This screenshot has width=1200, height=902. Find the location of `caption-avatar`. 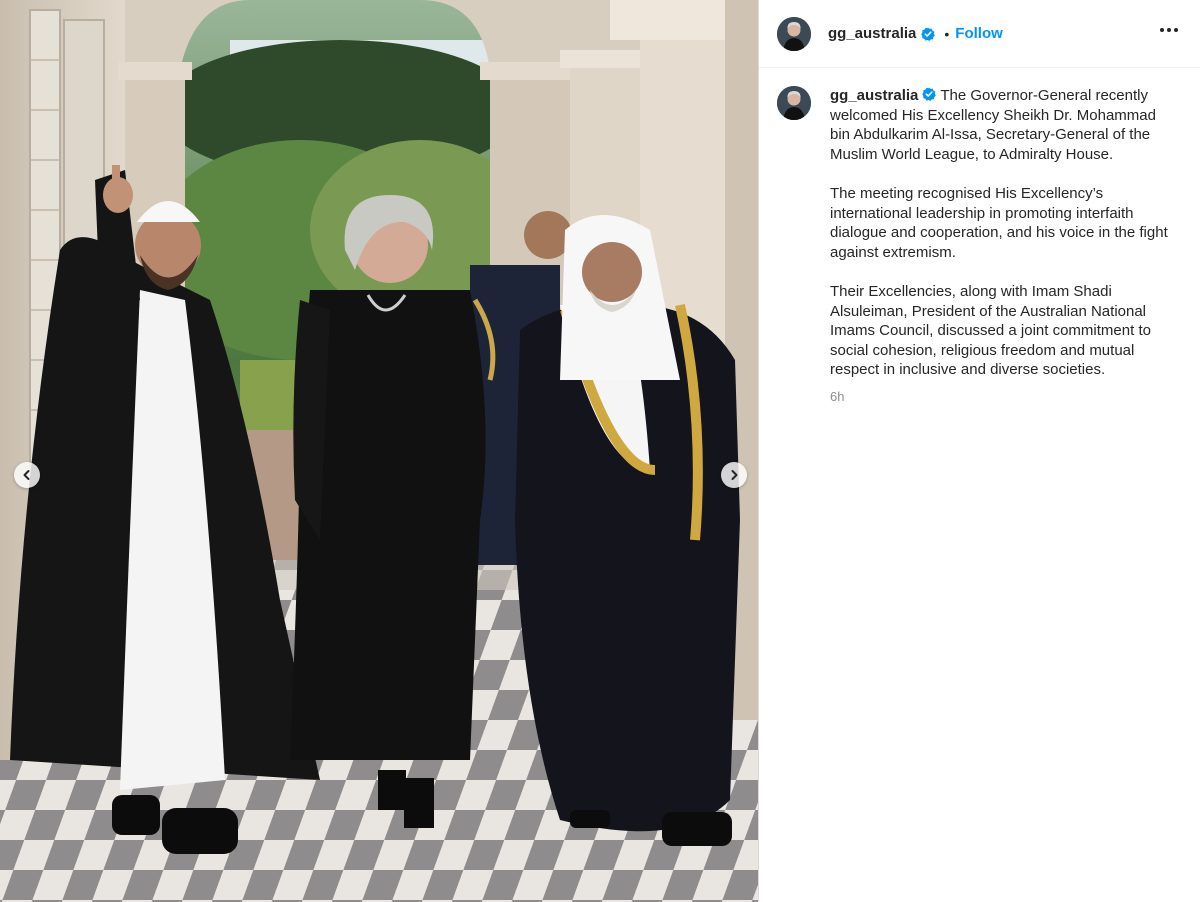

caption-avatar is located at coordinates (794, 103).